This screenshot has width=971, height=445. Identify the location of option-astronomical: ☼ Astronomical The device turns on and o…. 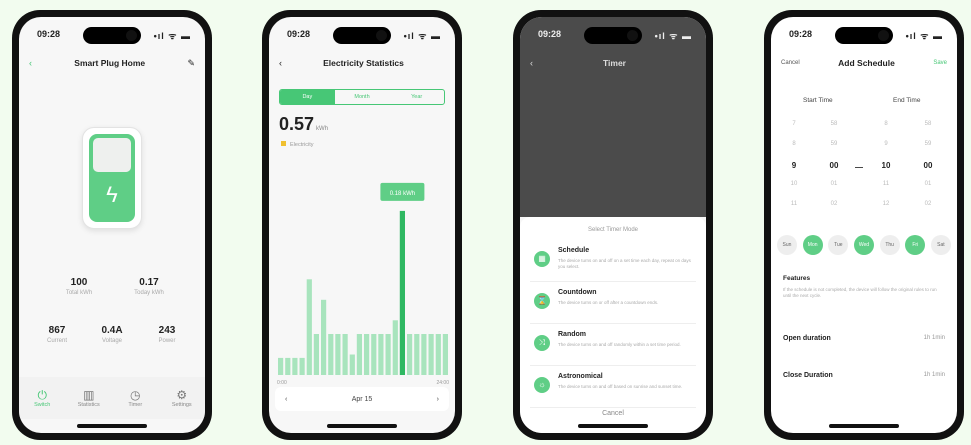
(613, 387).